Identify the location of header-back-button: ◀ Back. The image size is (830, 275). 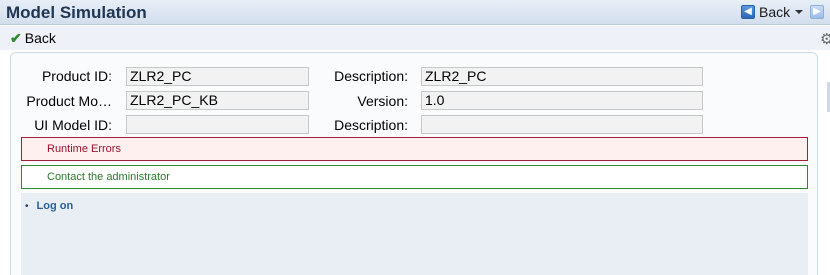
(772, 12).